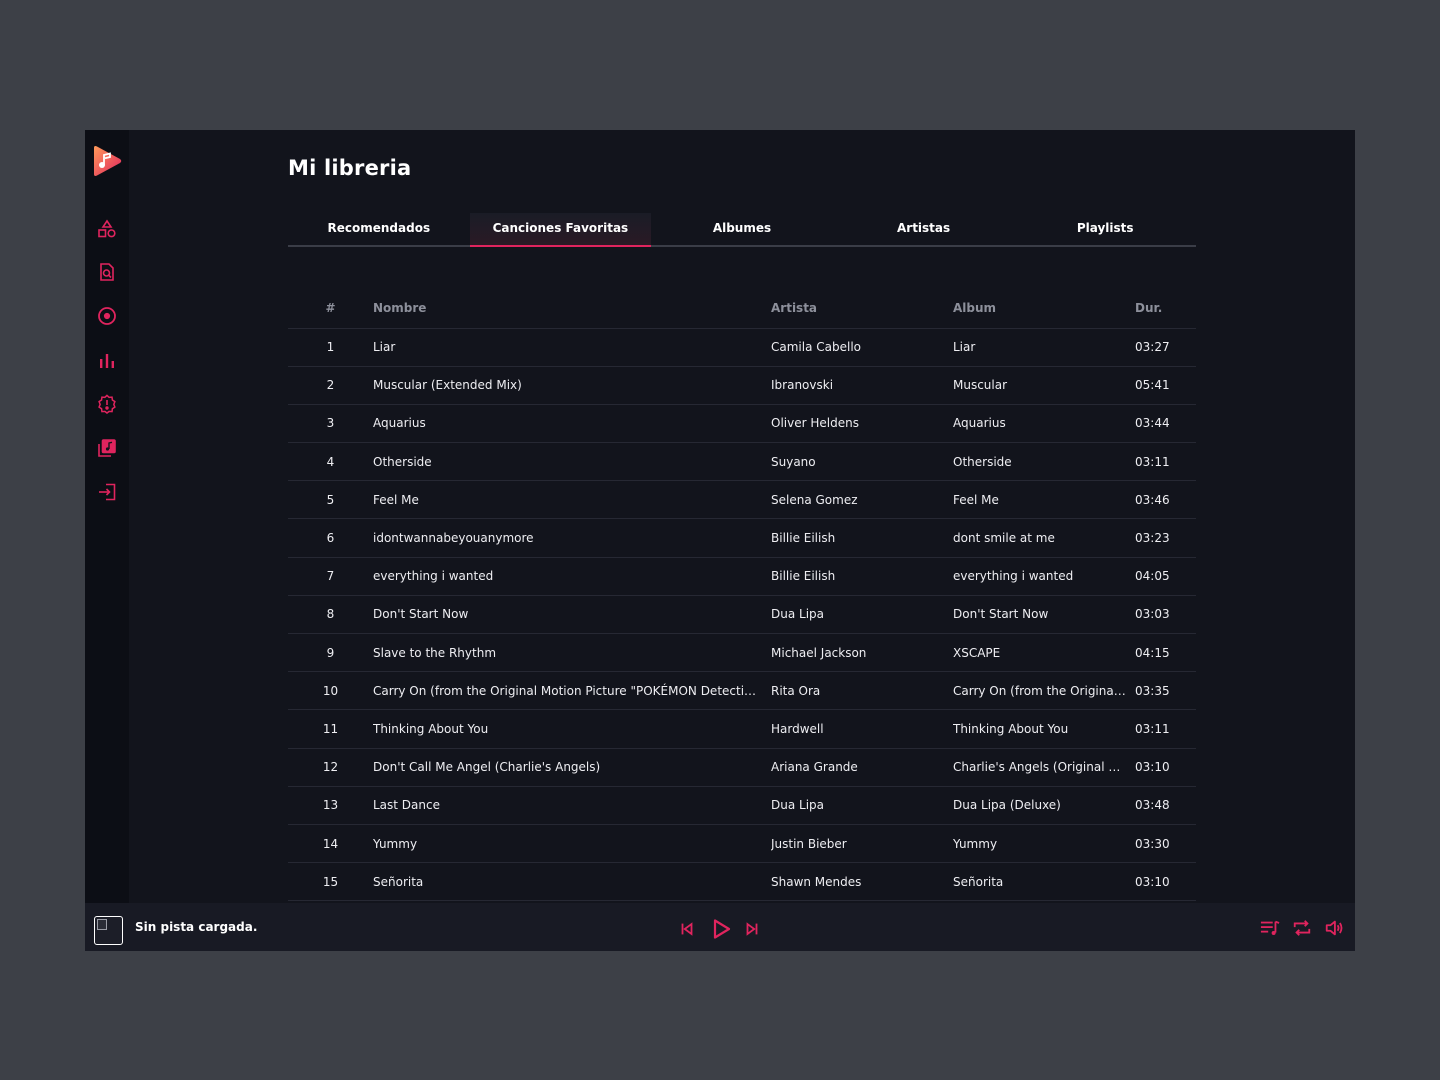 This screenshot has width=1440, height=1080. I want to click on track-duration: 03:03, so click(1165, 615).